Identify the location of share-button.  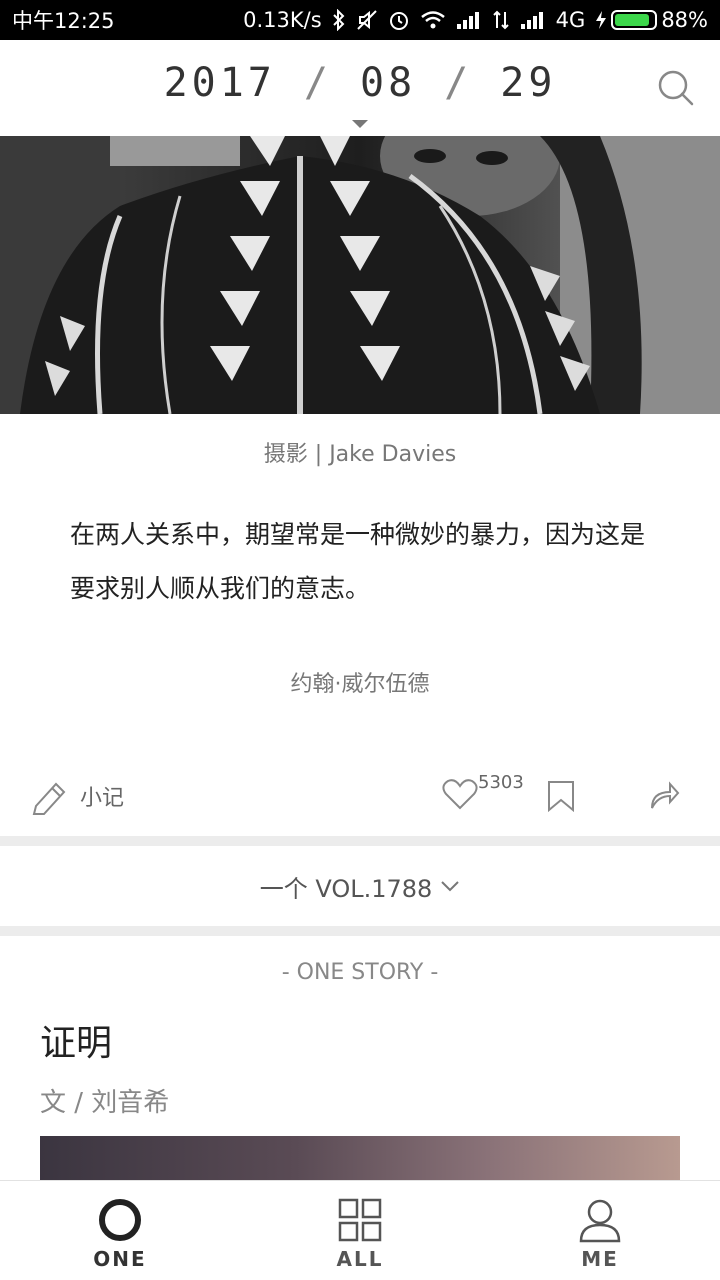
(664, 797).